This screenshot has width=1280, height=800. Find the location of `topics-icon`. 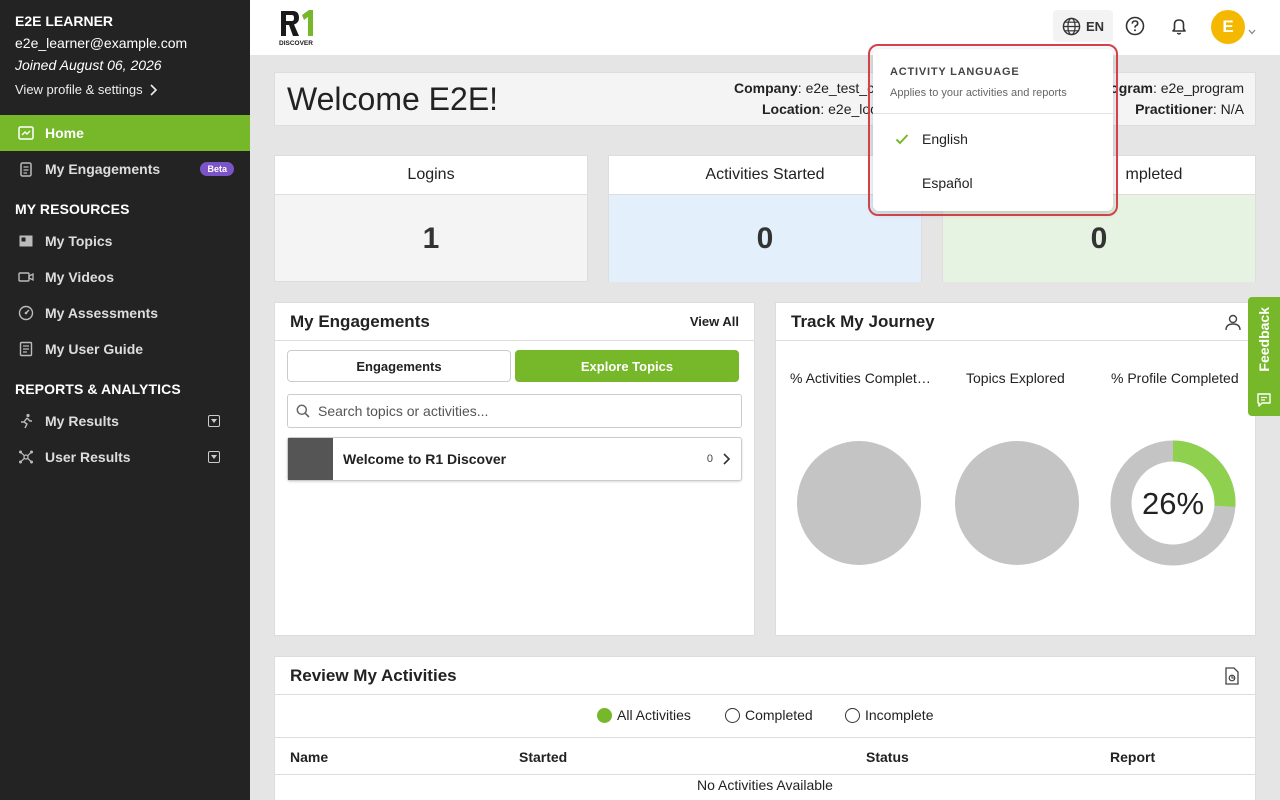

topics-icon is located at coordinates (26, 241).